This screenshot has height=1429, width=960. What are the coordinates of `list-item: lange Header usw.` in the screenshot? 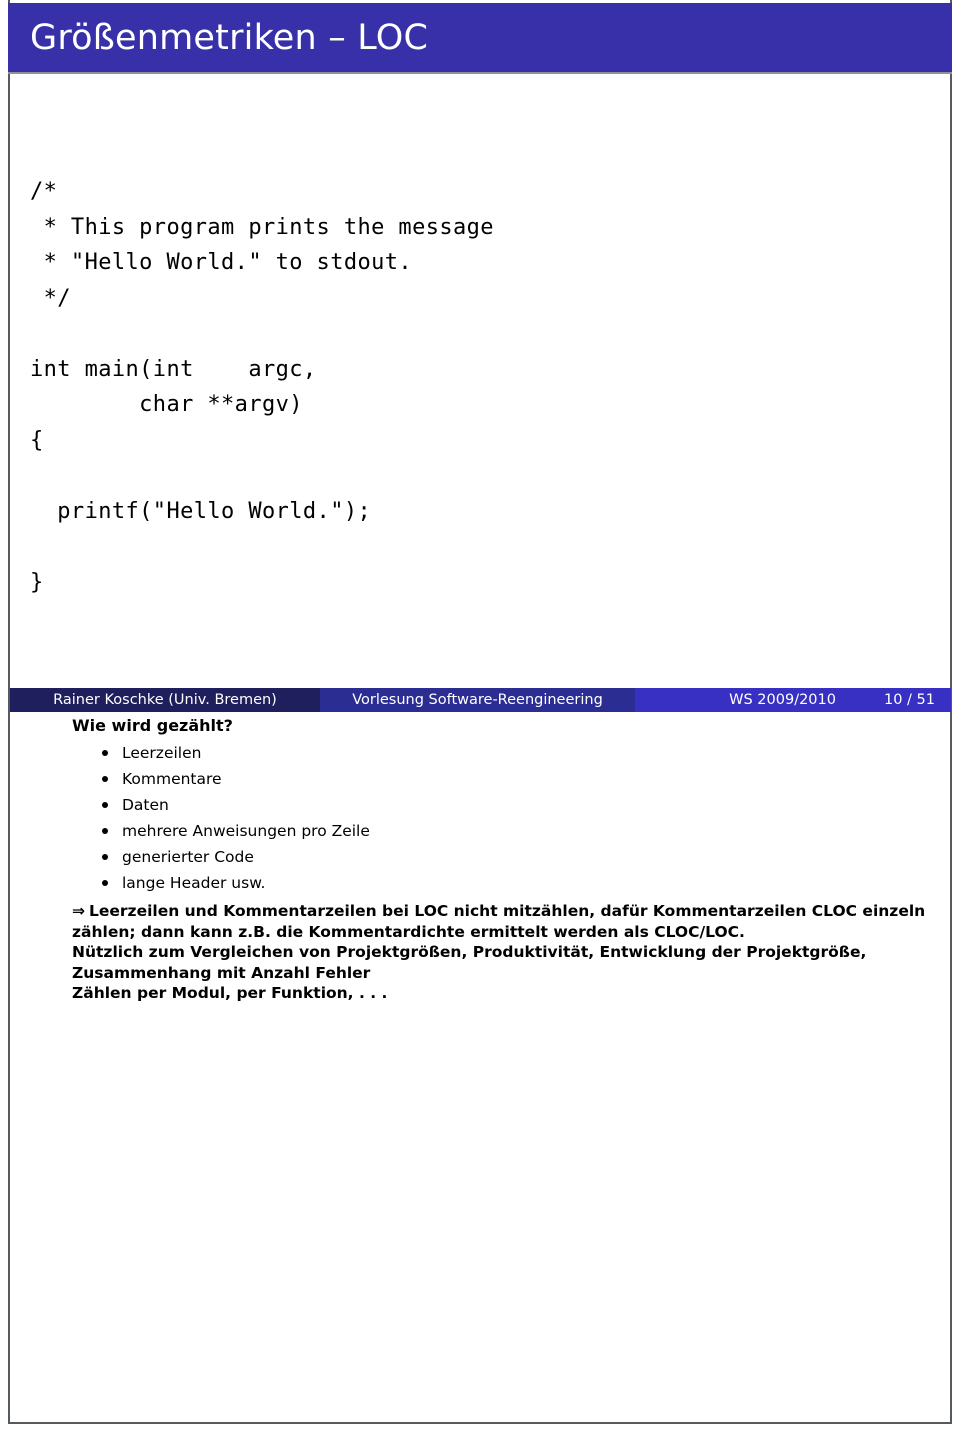 It's located at (507, 883).